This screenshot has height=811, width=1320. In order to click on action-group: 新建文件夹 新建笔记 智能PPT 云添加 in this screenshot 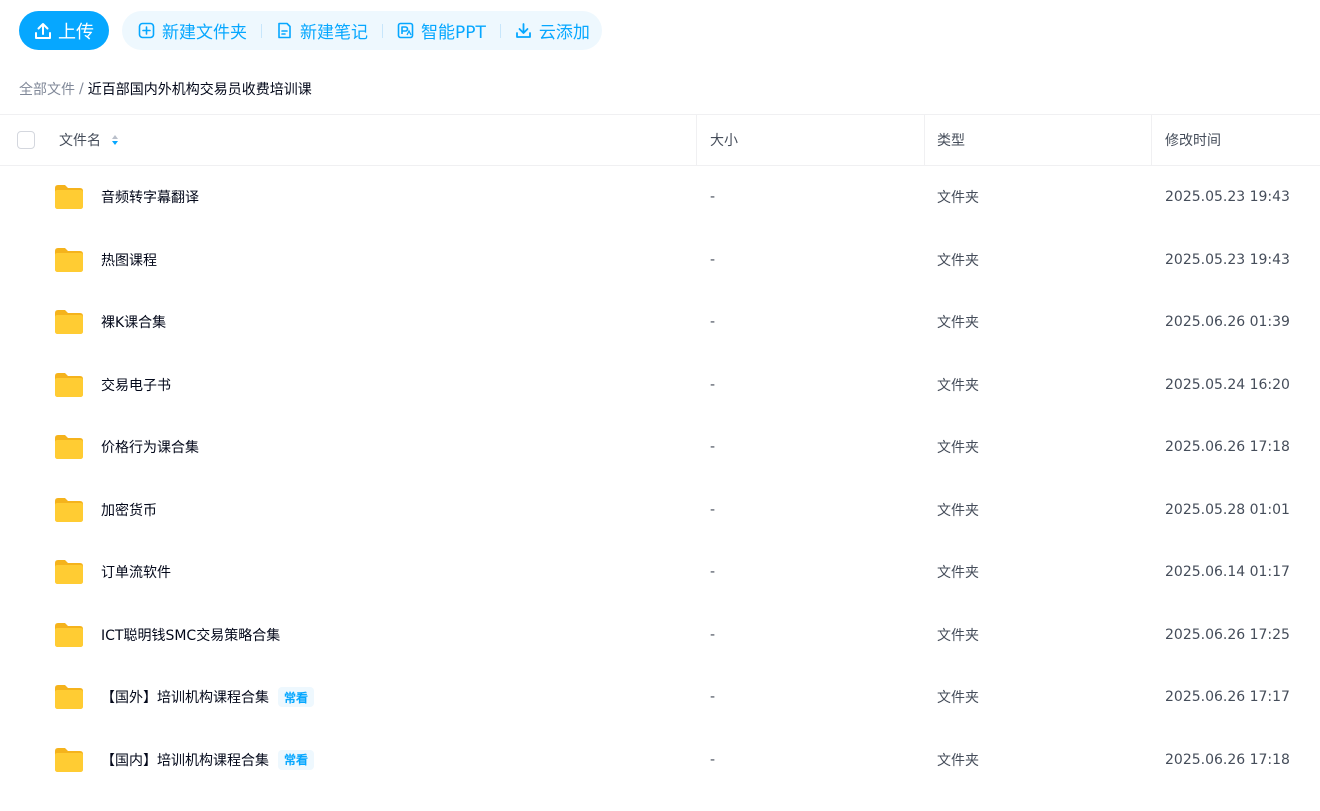, I will do `click(362, 30)`.